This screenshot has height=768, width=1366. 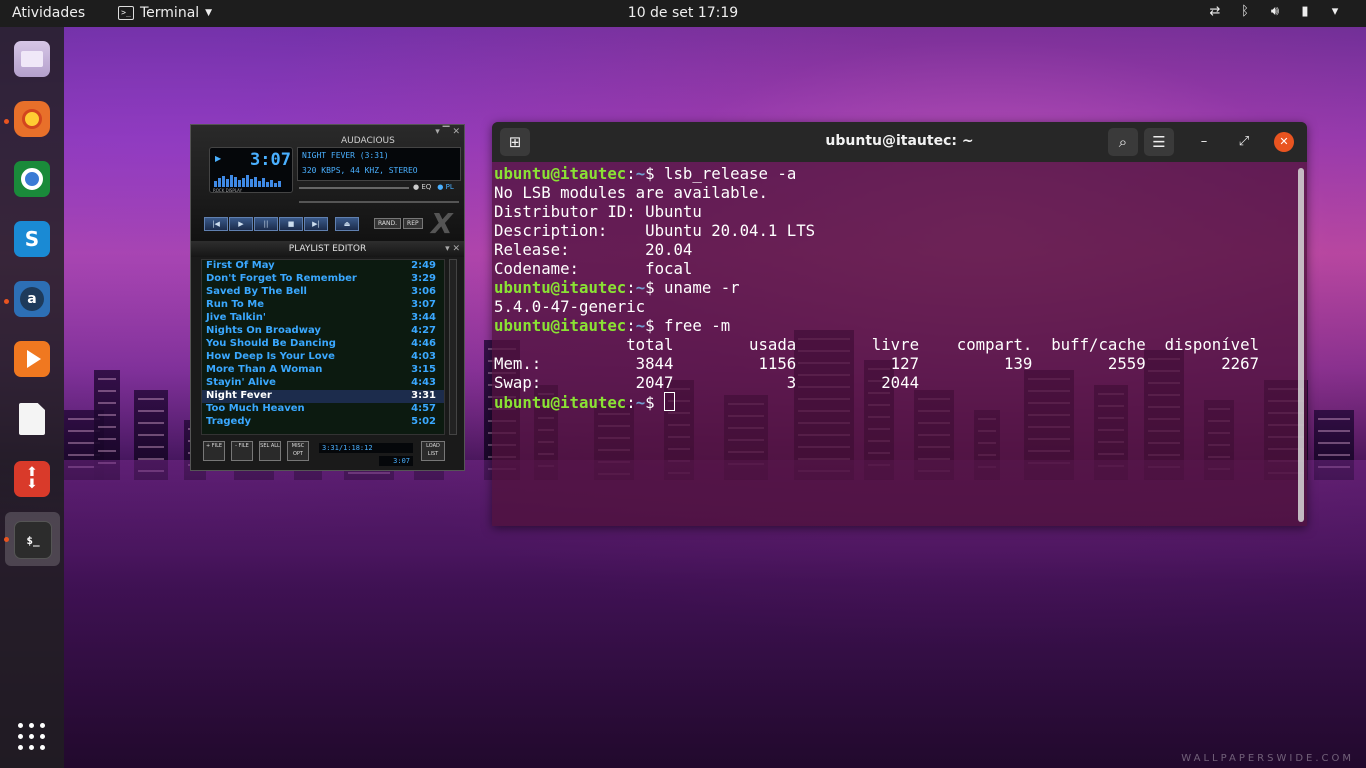 What do you see at coordinates (229, 421) in the screenshot?
I see `playlist-item-title: Tragedy` at bounding box center [229, 421].